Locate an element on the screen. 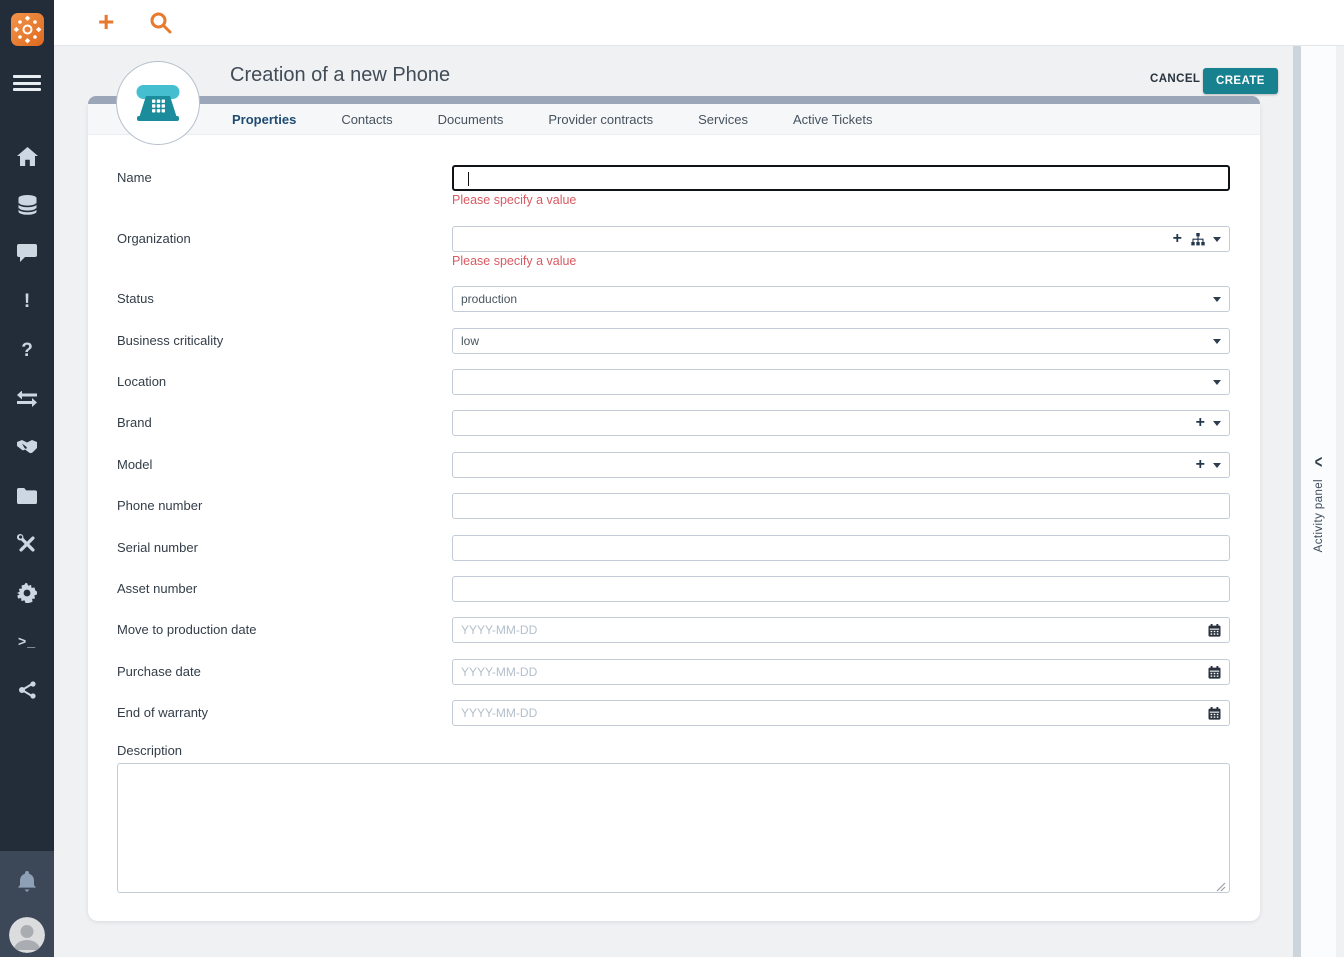 The width and height of the screenshot is (1344, 957). user-avatar is located at coordinates (27, 935).